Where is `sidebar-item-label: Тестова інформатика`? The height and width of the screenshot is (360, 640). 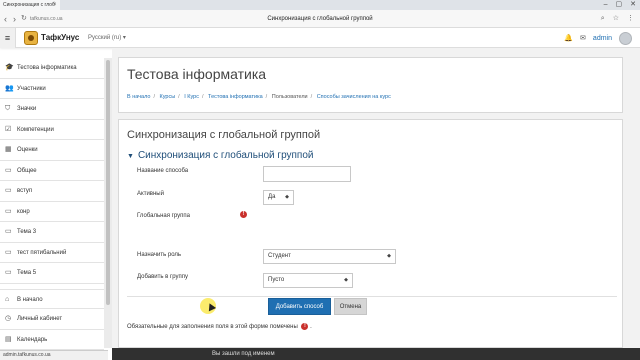
sidebar-item-label: Тестова інформатика is located at coordinates (47, 68).